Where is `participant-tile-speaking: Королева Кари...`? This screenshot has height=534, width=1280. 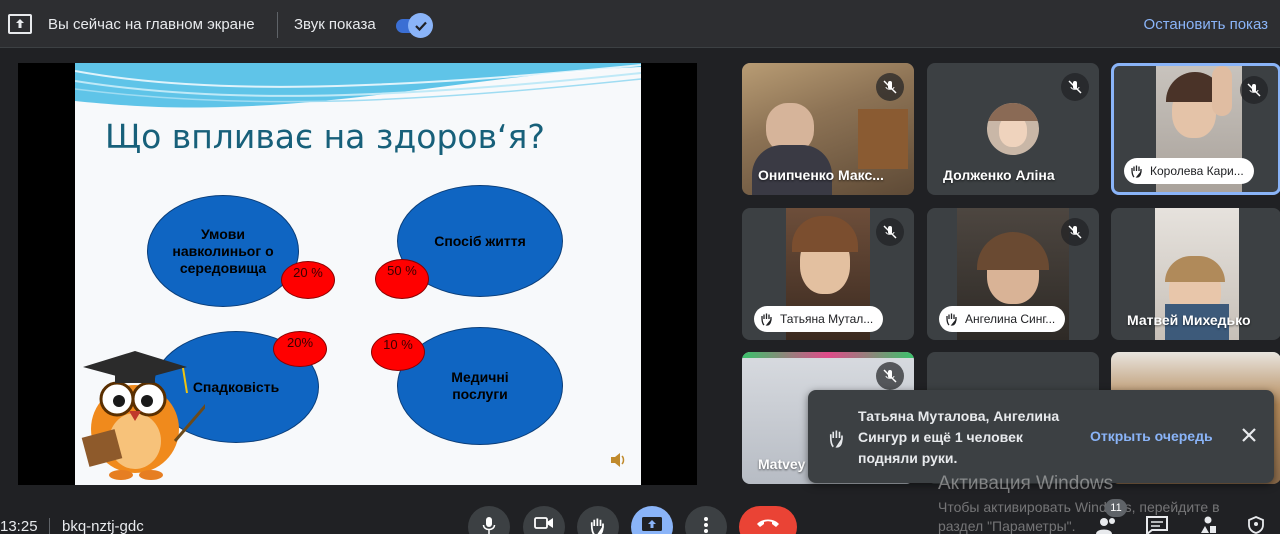
participant-tile-speaking: Королева Кари... is located at coordinates (1195, 129).